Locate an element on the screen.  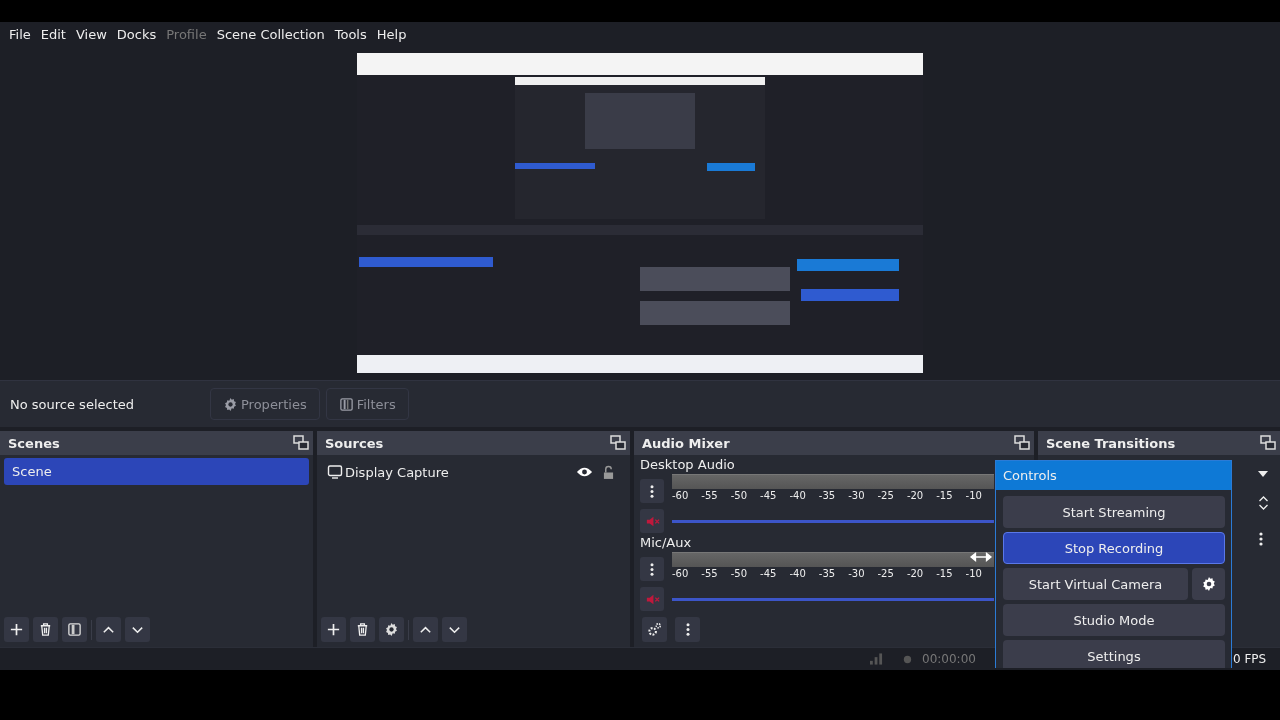
spin-arrows-icon is located at coordinates (1263, 503).